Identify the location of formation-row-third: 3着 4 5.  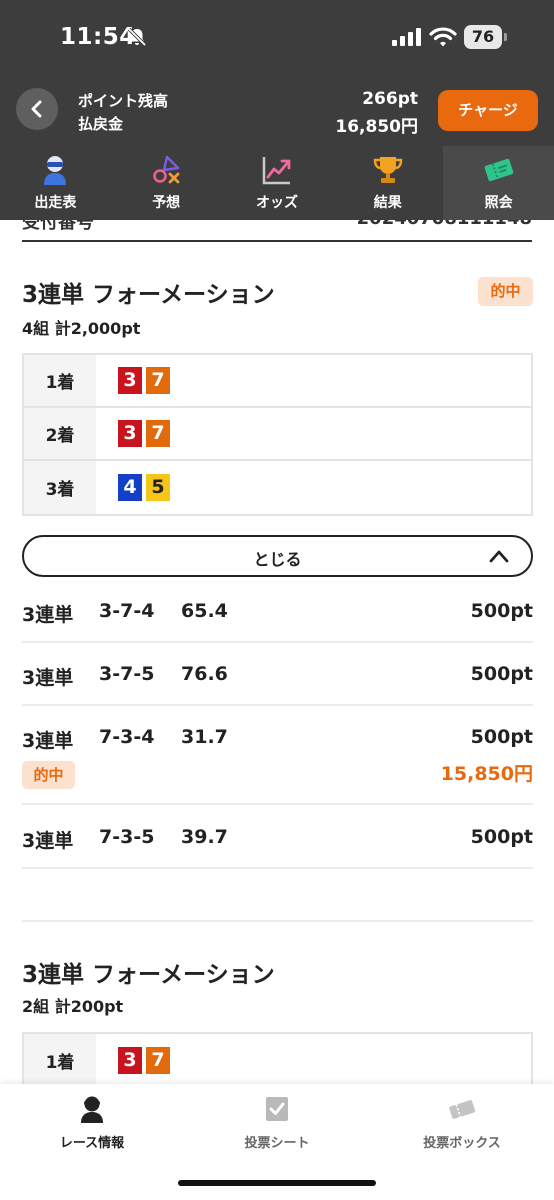
(277, 487).